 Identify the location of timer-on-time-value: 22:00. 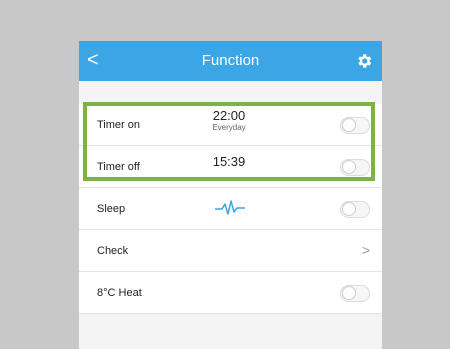
(229, 115).